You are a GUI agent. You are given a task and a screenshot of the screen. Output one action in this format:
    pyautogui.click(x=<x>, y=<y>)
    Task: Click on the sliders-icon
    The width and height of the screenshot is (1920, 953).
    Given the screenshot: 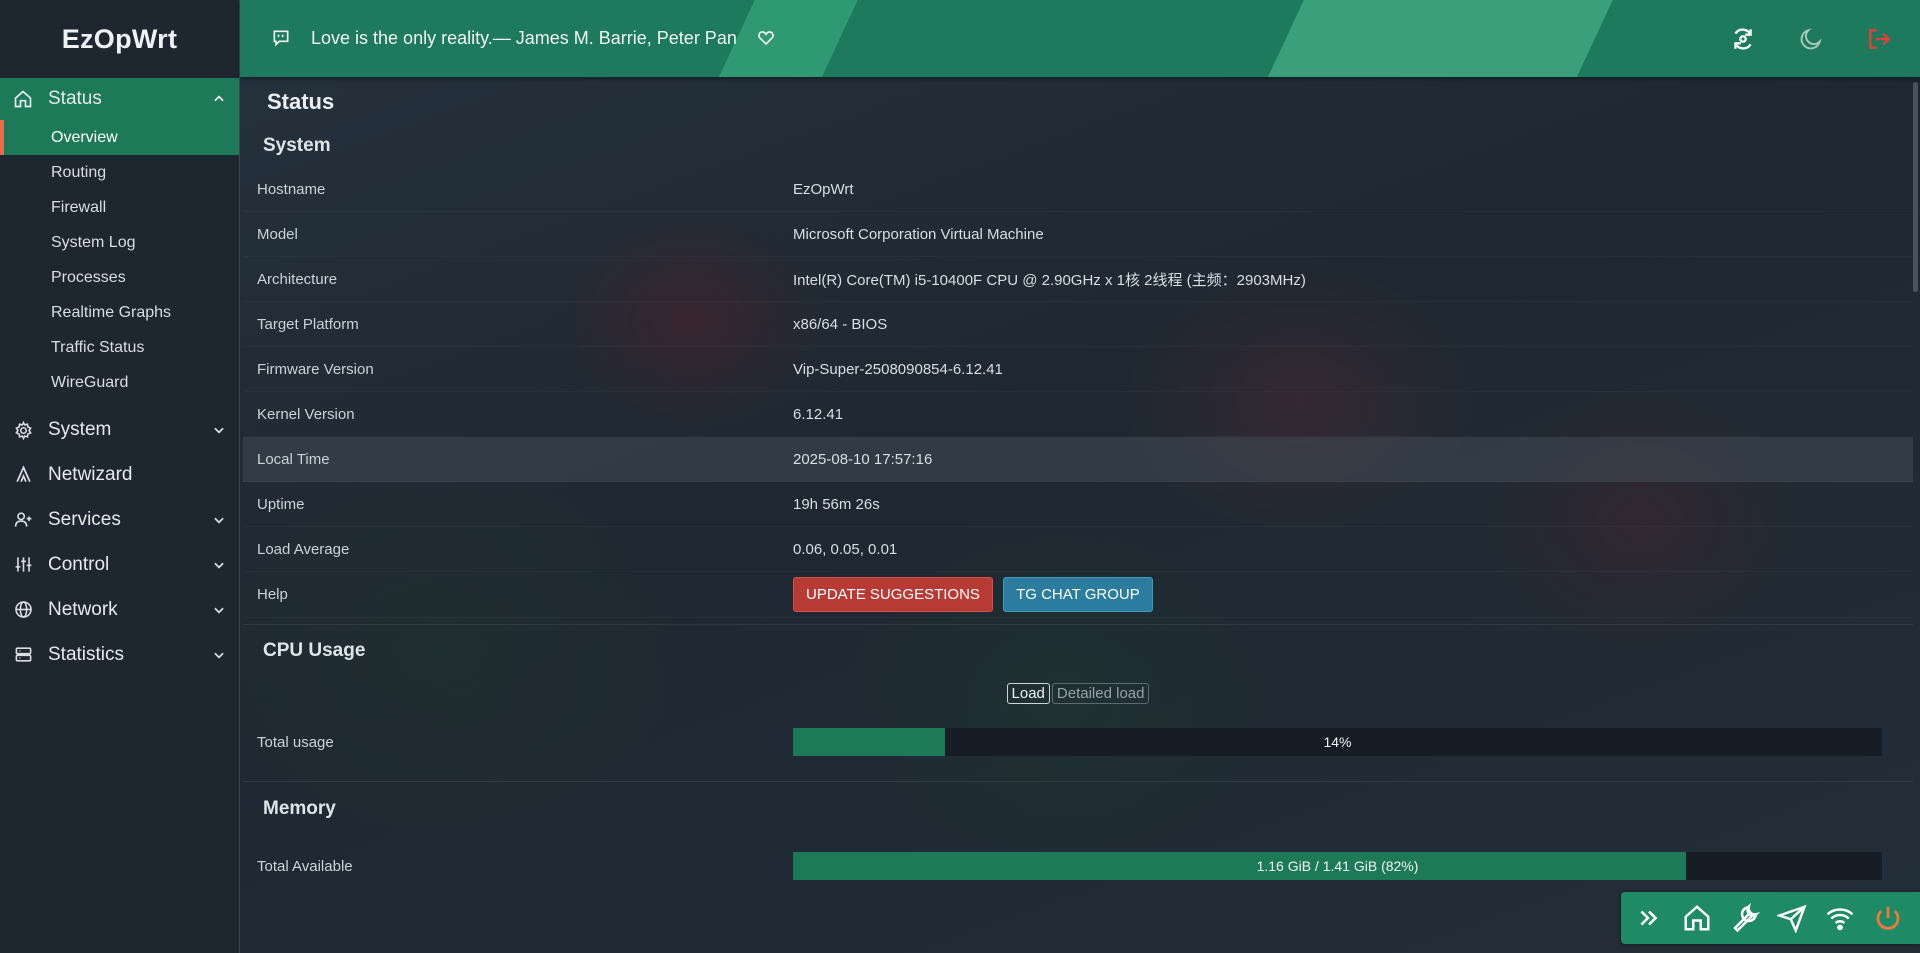 What is the action you would take?
    pyautogui.click(x=23, y=565)
    